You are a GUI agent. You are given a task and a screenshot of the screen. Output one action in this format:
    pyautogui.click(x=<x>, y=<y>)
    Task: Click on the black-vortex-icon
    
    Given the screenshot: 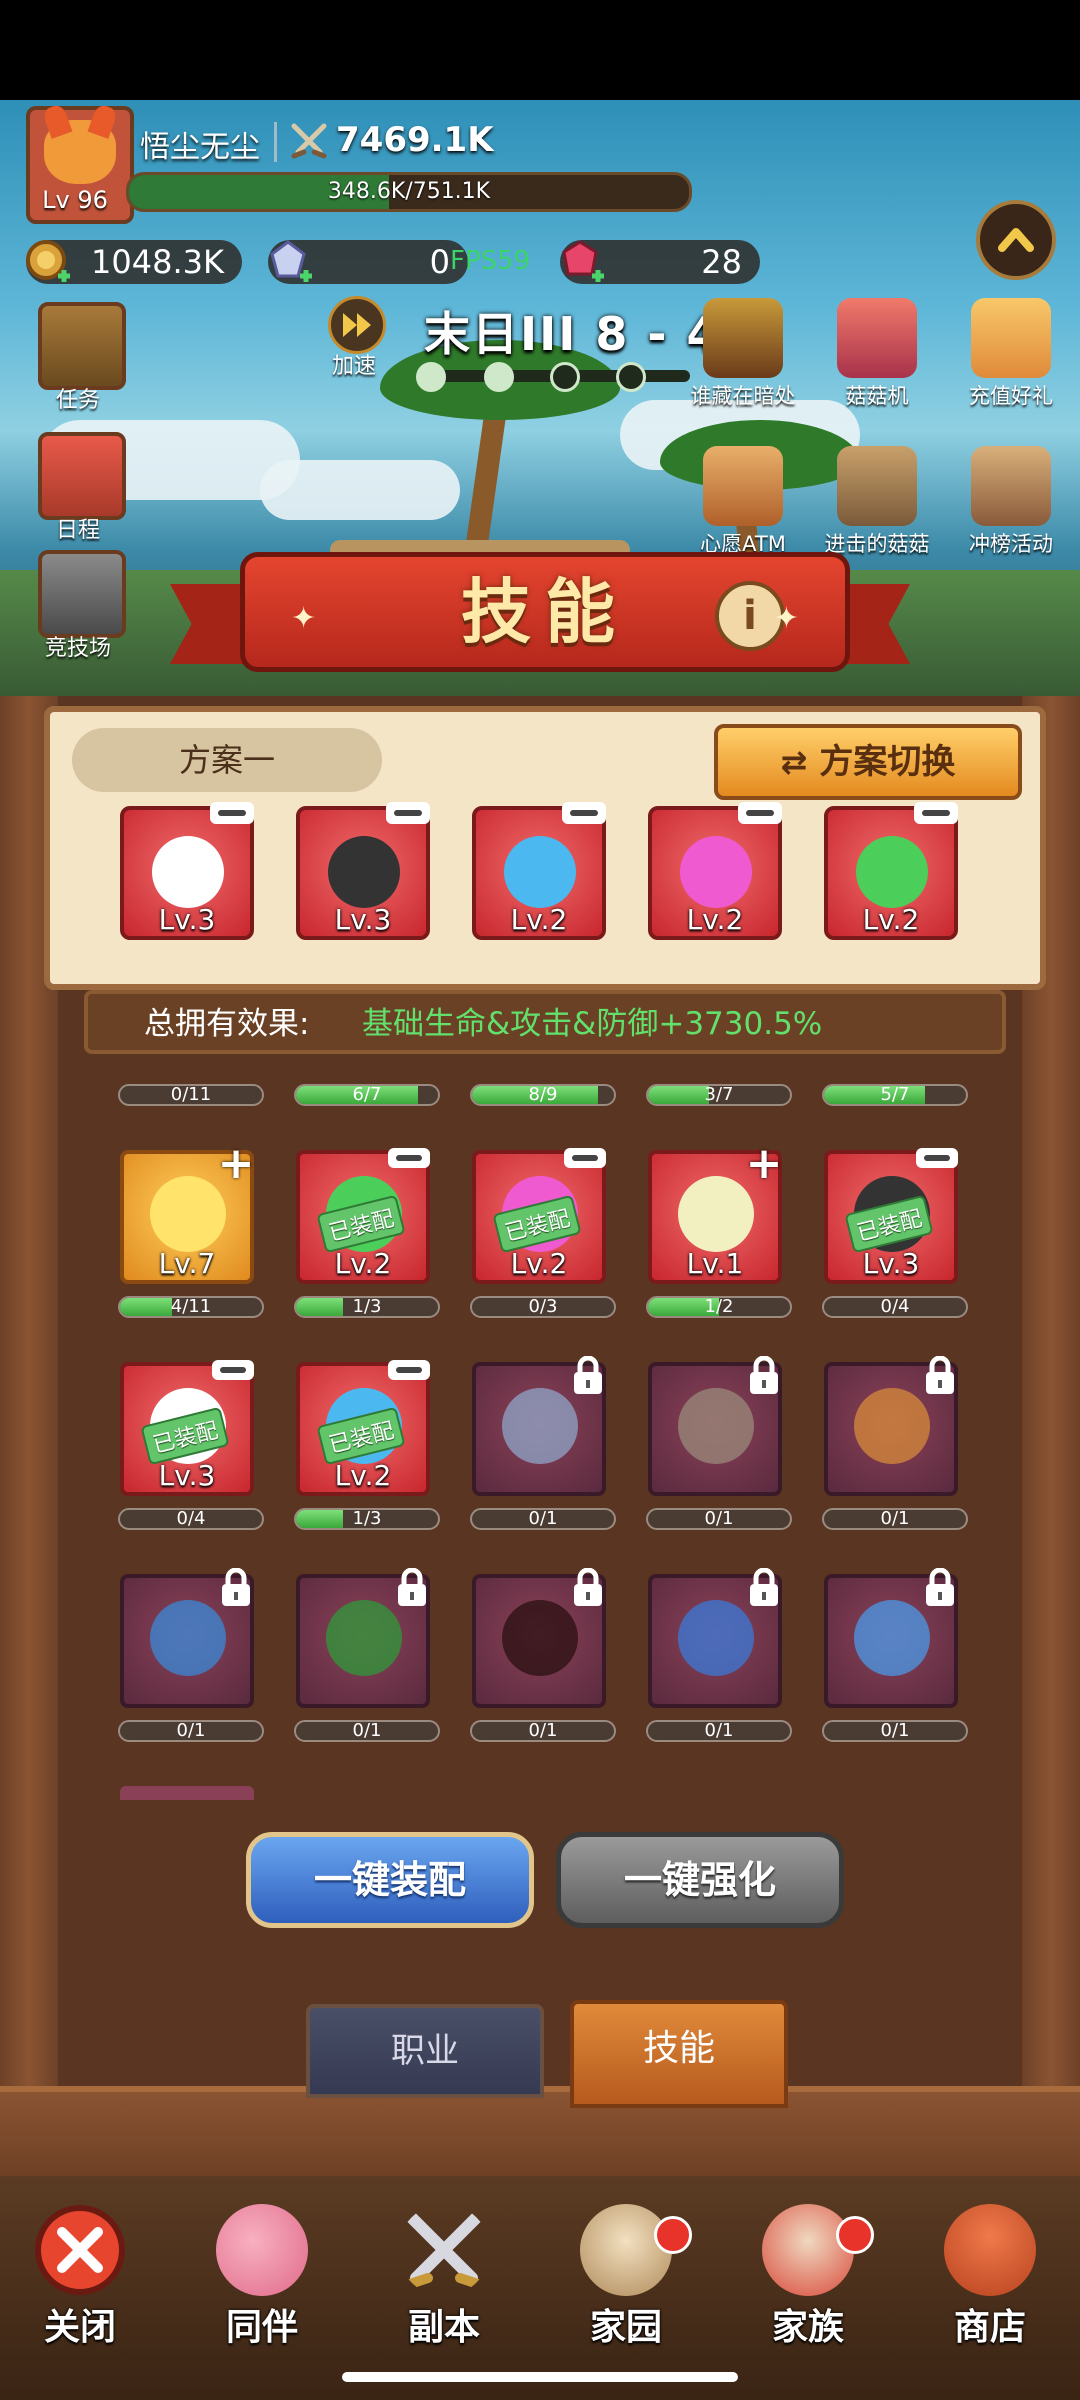 What is the action you would take?
    pyautogui.click(x=540, y=1638)
    